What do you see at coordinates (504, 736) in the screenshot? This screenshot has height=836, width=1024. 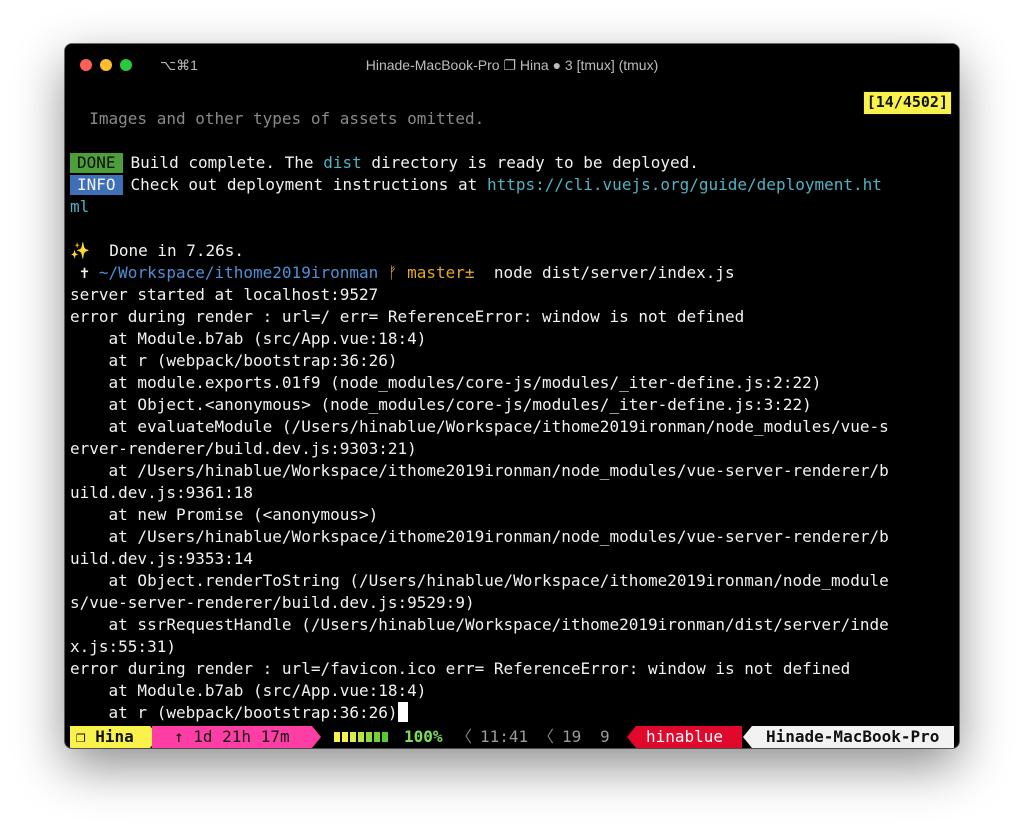 I see `clock-time: 11:41` at bounding box center [504, 736].